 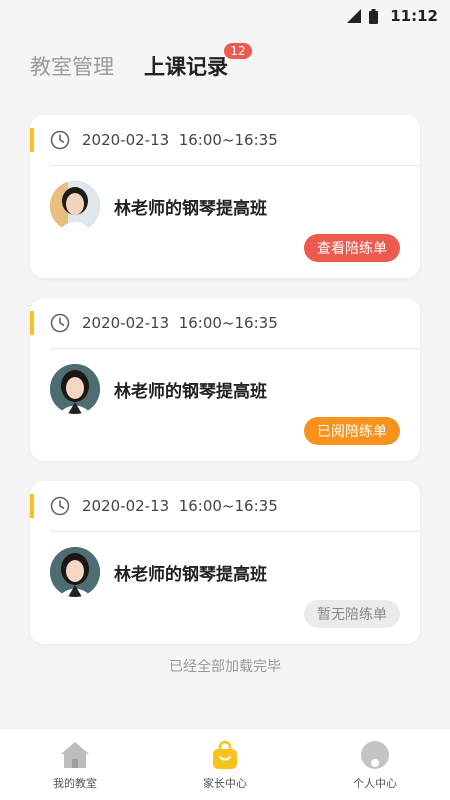 I want to click on tab-label: 上课记录, so click(x=186, y=67).